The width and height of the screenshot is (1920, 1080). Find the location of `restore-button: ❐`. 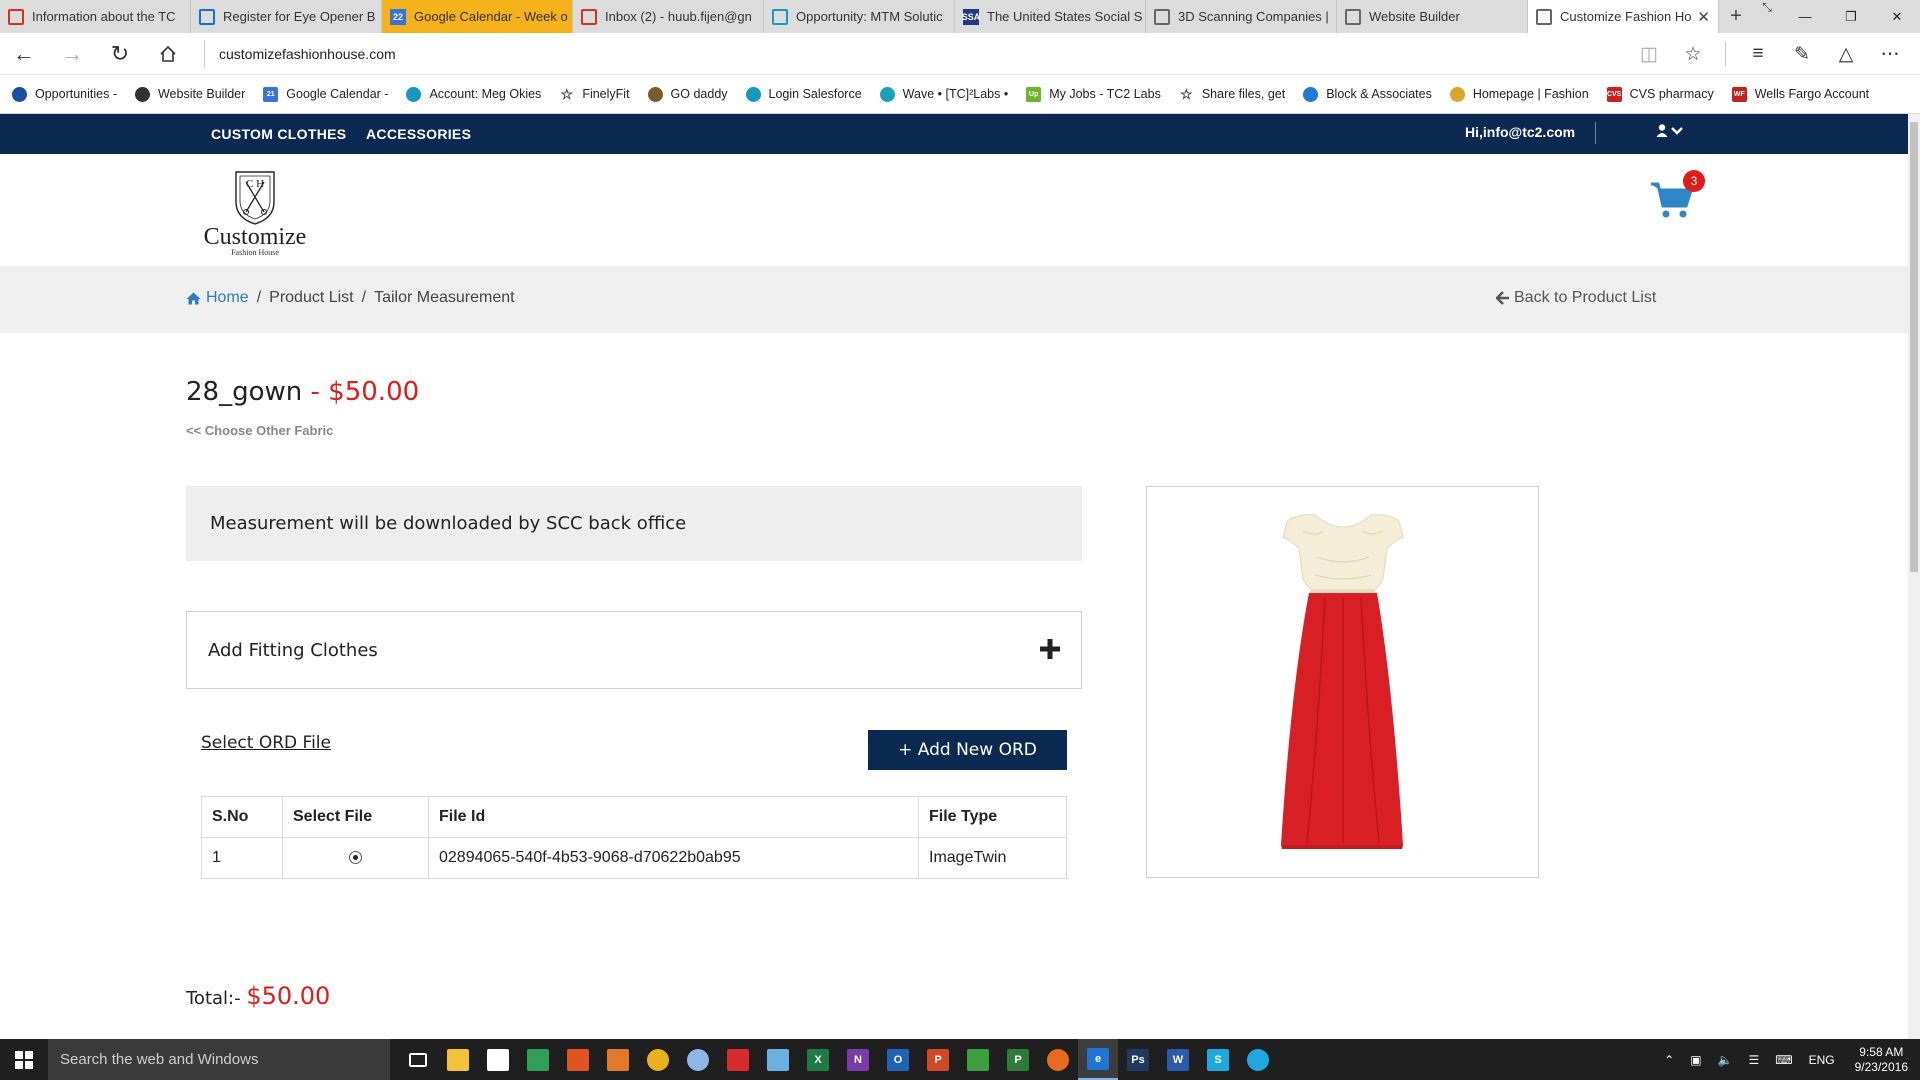

restore-button: ❐ is located at coordinates (1851, 16).